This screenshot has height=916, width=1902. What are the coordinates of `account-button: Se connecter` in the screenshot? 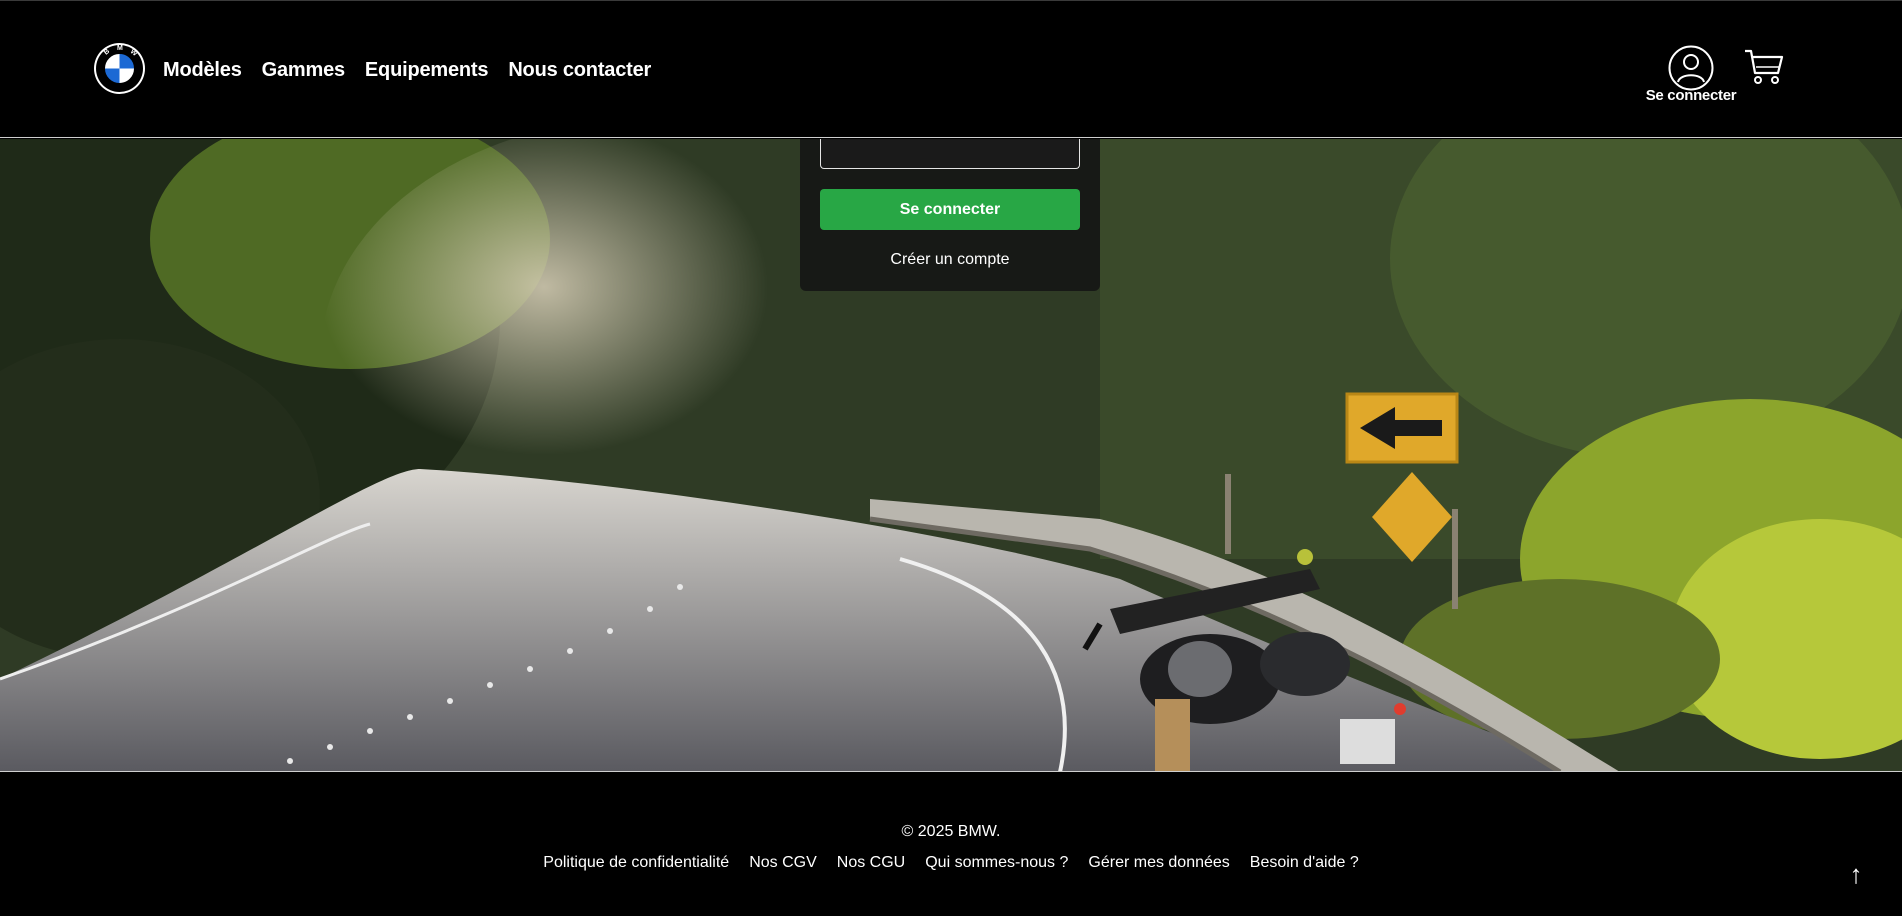 It's located at (1691, 74).